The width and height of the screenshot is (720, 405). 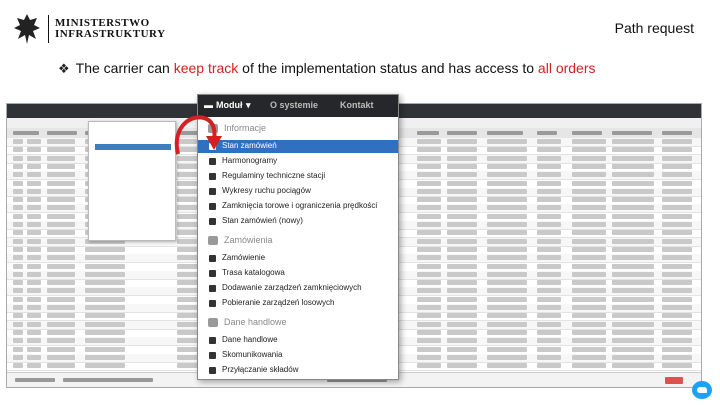 I want to click on modul-dropdown: Moduł, so click(x=229, y=105).